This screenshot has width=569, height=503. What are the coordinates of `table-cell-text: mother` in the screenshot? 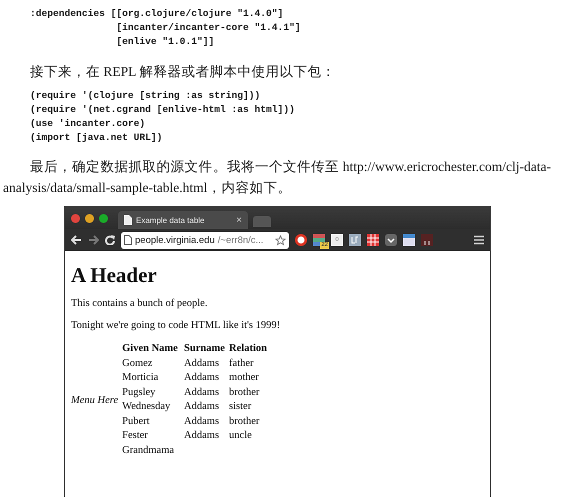 It's located at (244, 378).